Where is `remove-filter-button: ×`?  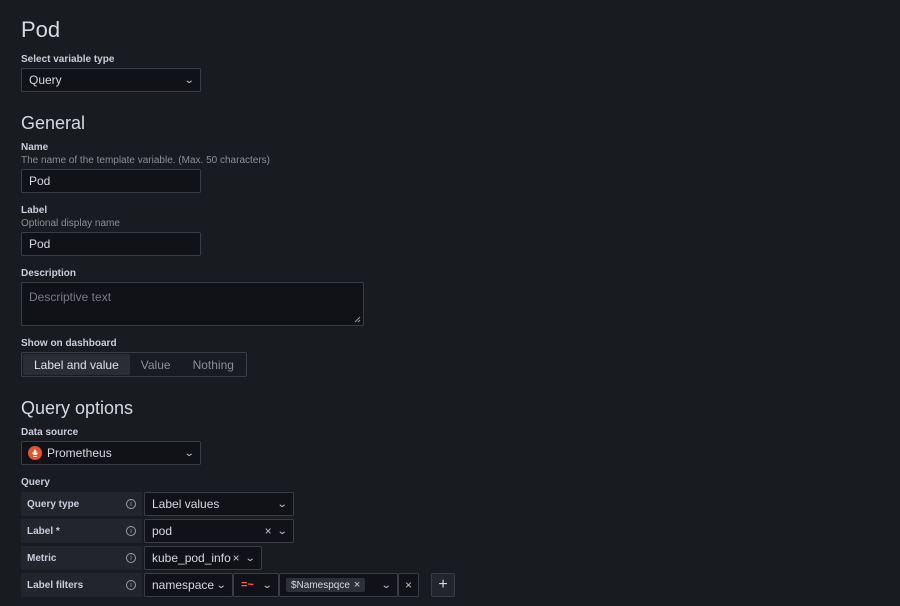
remove-filter-button: × is located at coordinates (408, 585).